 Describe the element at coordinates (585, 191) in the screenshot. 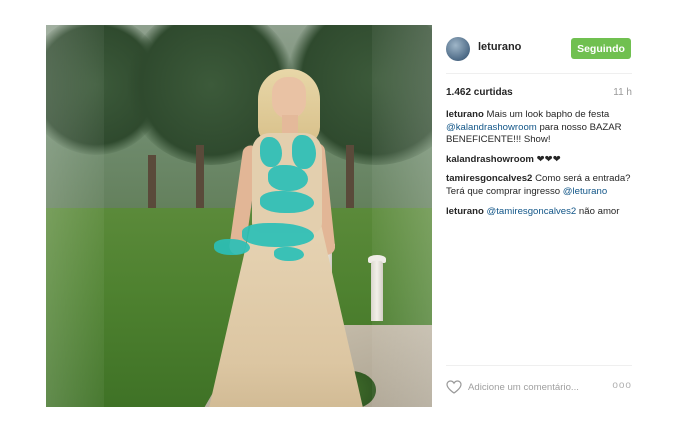

I see `comment-mention: @leturano` at that location.